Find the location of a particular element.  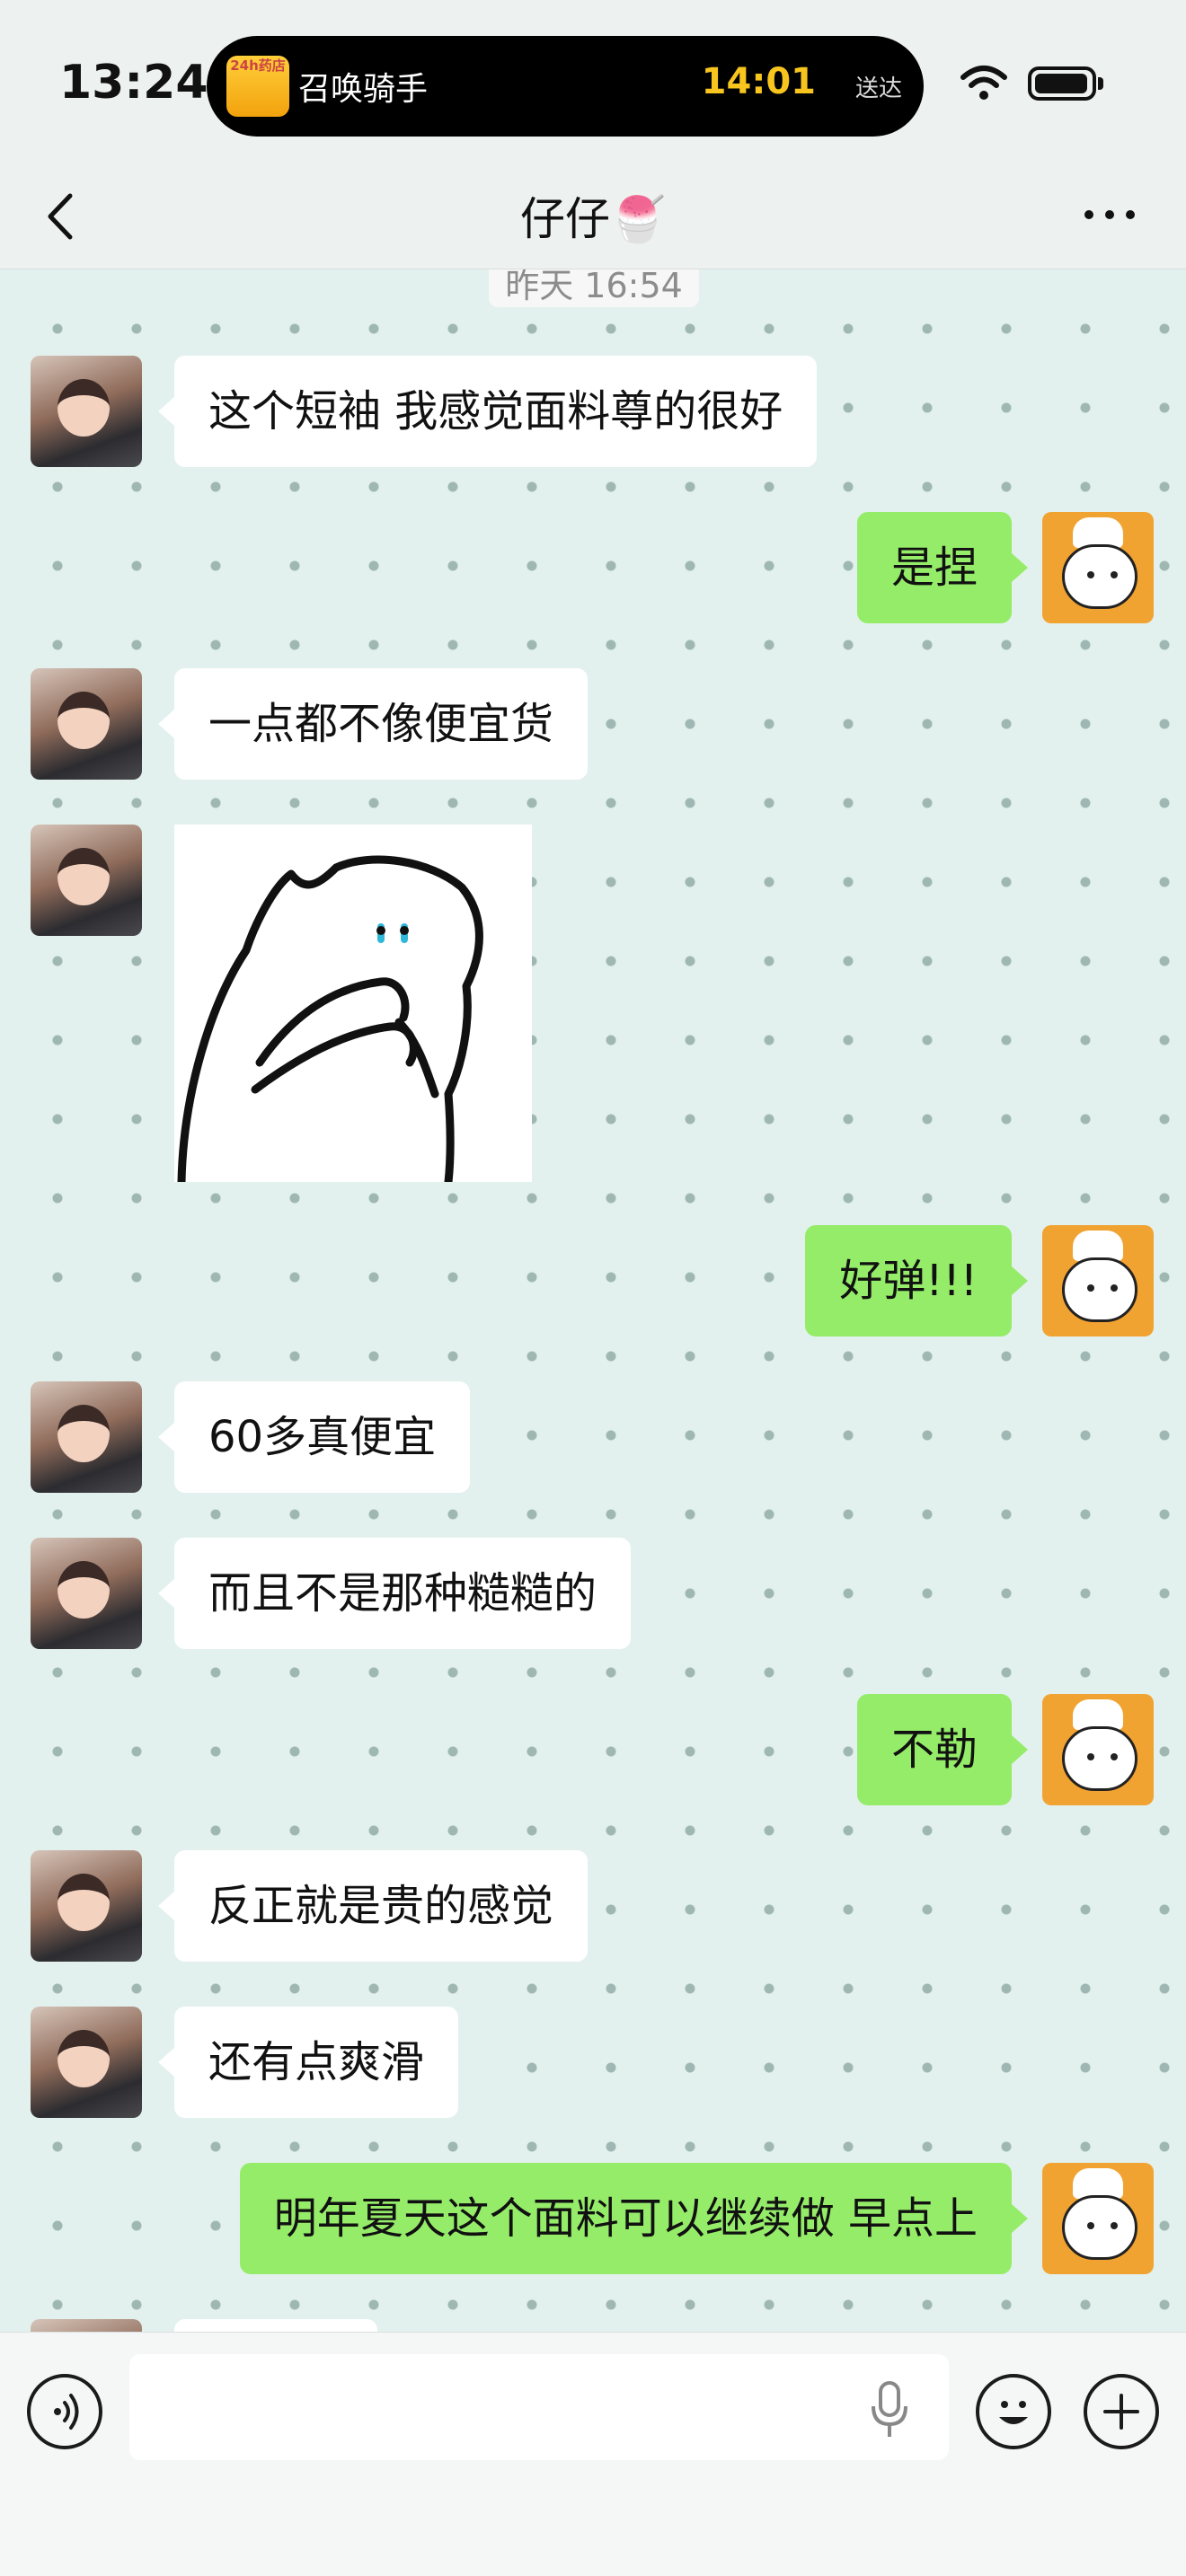

voice-icon is located at coordinates (66, 2412).